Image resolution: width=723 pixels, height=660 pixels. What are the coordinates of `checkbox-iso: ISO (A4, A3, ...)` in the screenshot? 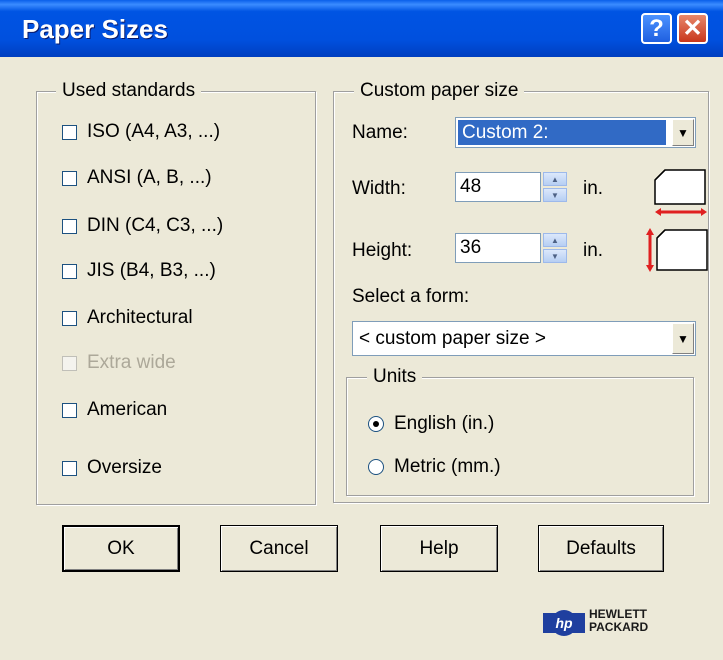 It's located at (141, 132).